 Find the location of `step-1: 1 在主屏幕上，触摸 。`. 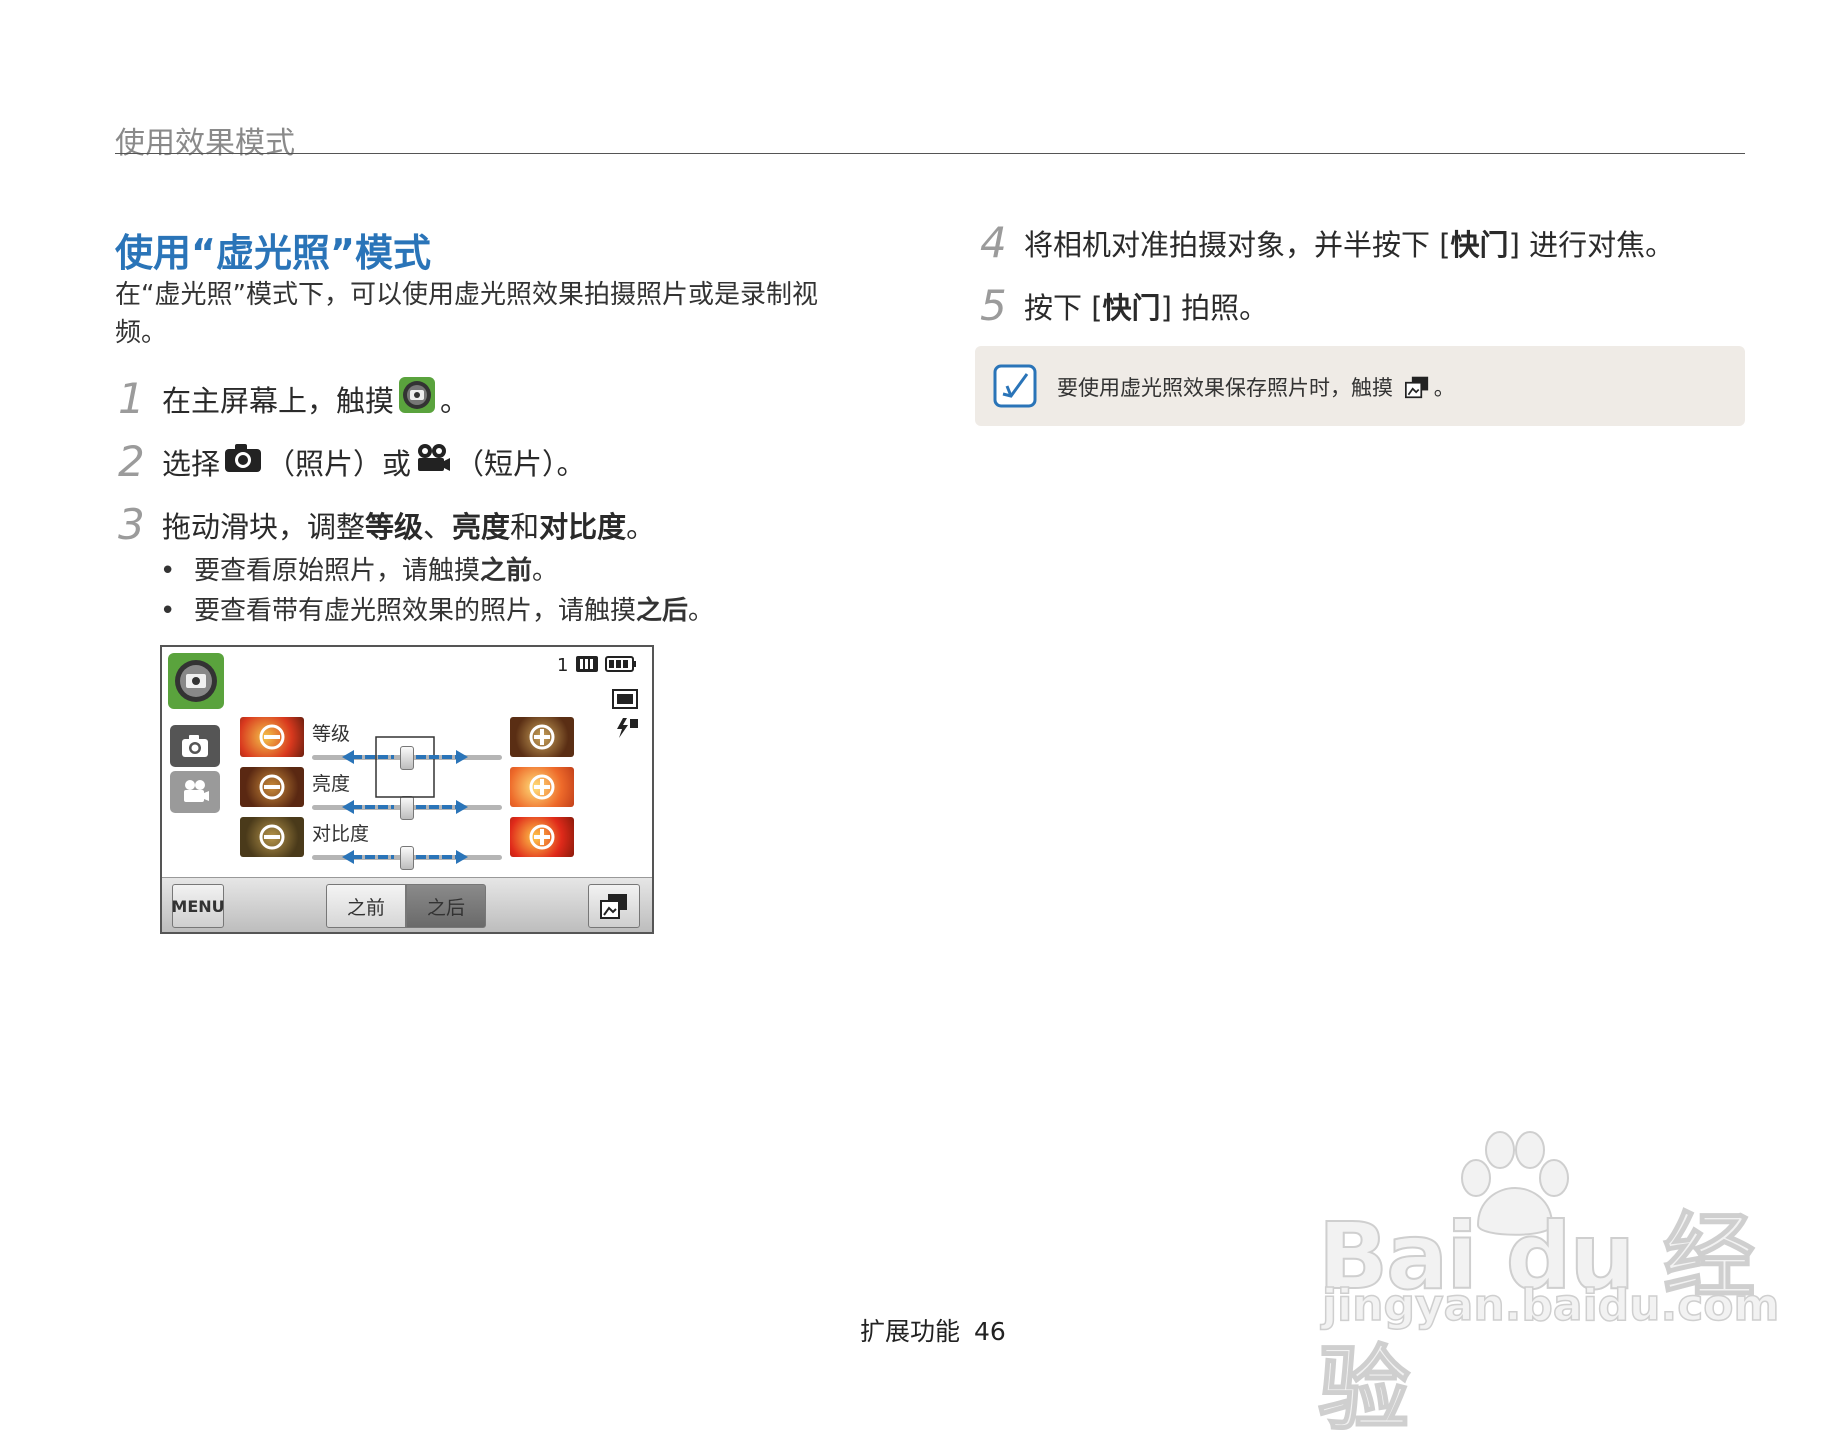

step-1: 1 在主屏幕上，触摸 。 is located at coordinates (293, 398).